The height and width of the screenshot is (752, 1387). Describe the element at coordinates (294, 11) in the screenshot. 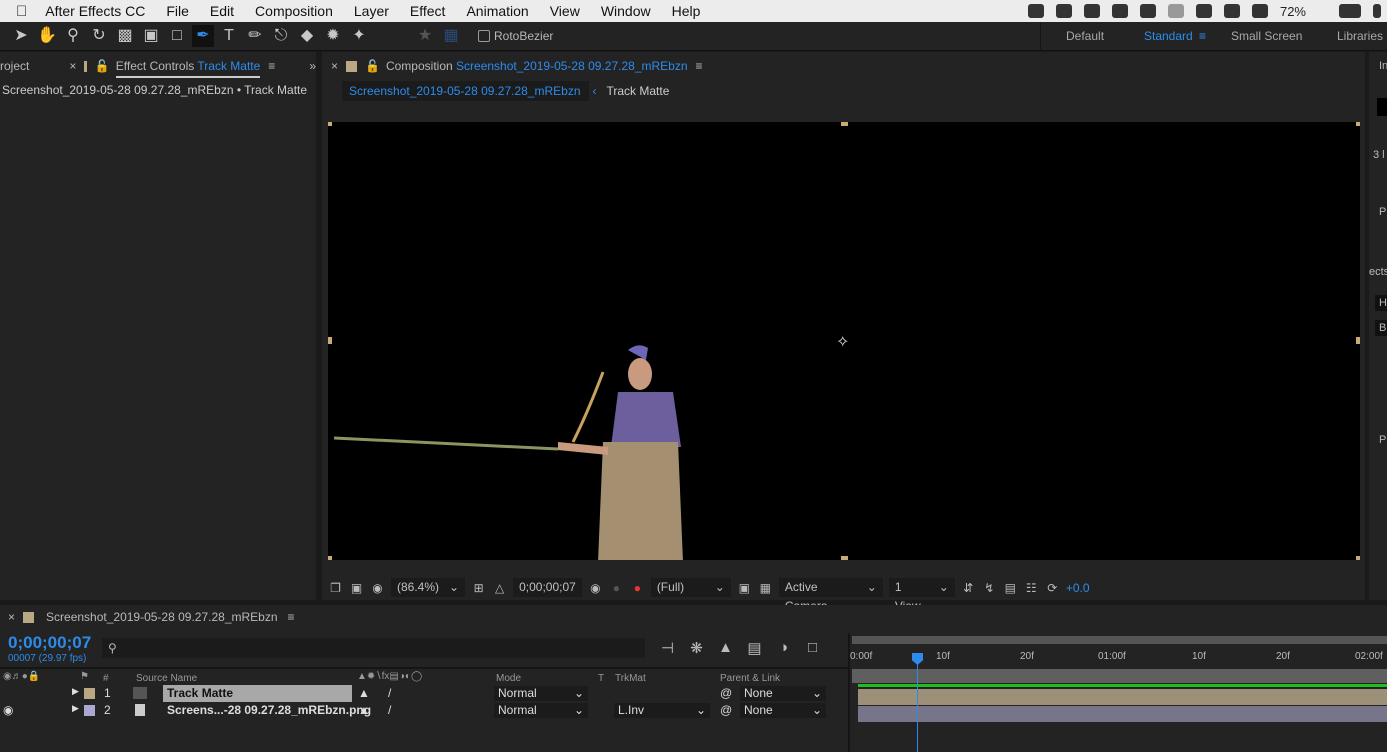

I see `menu-composition: Composition` at that location.